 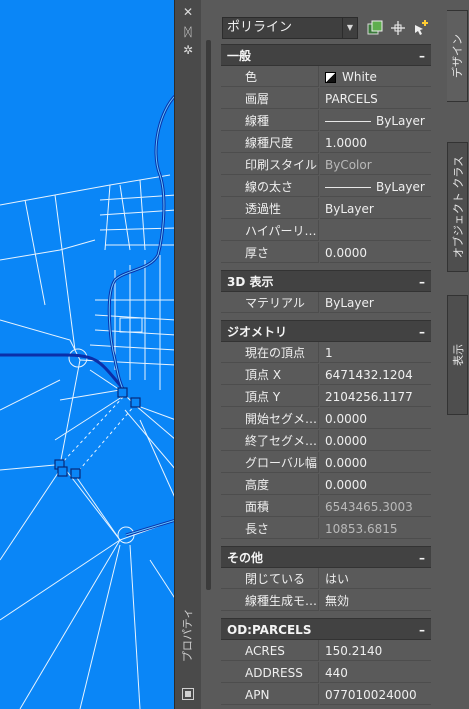 What do you see at coordinates (375, 164) in the screenshot?
I see `property-value: ByColor` at bounding box center [375, 164].